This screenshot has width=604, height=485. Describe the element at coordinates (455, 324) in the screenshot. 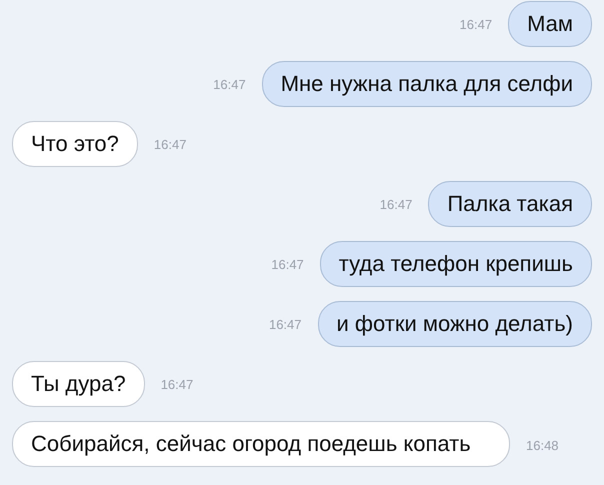

I see `message-bubble: и фотки можно делать)` at that location.